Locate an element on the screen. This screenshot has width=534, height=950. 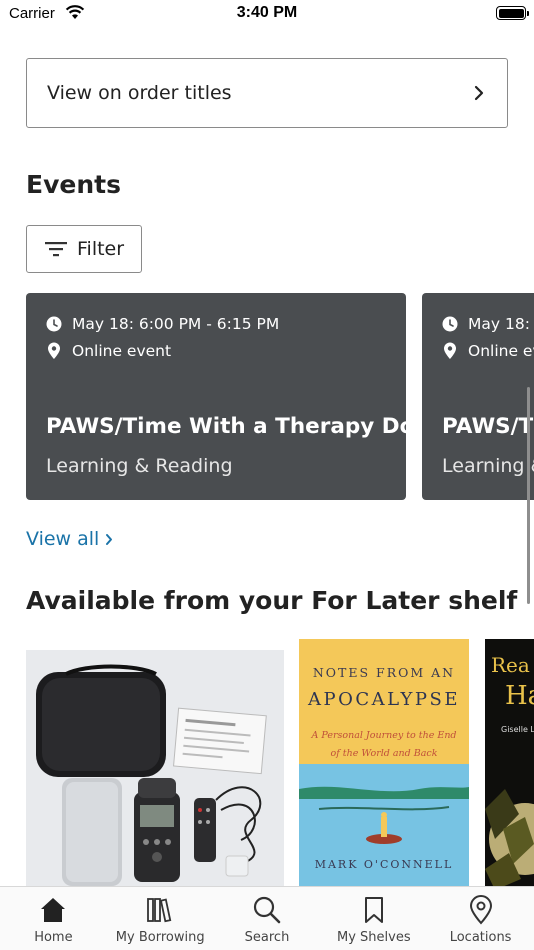
scroll-indicator is located at coordinates (528, 495).